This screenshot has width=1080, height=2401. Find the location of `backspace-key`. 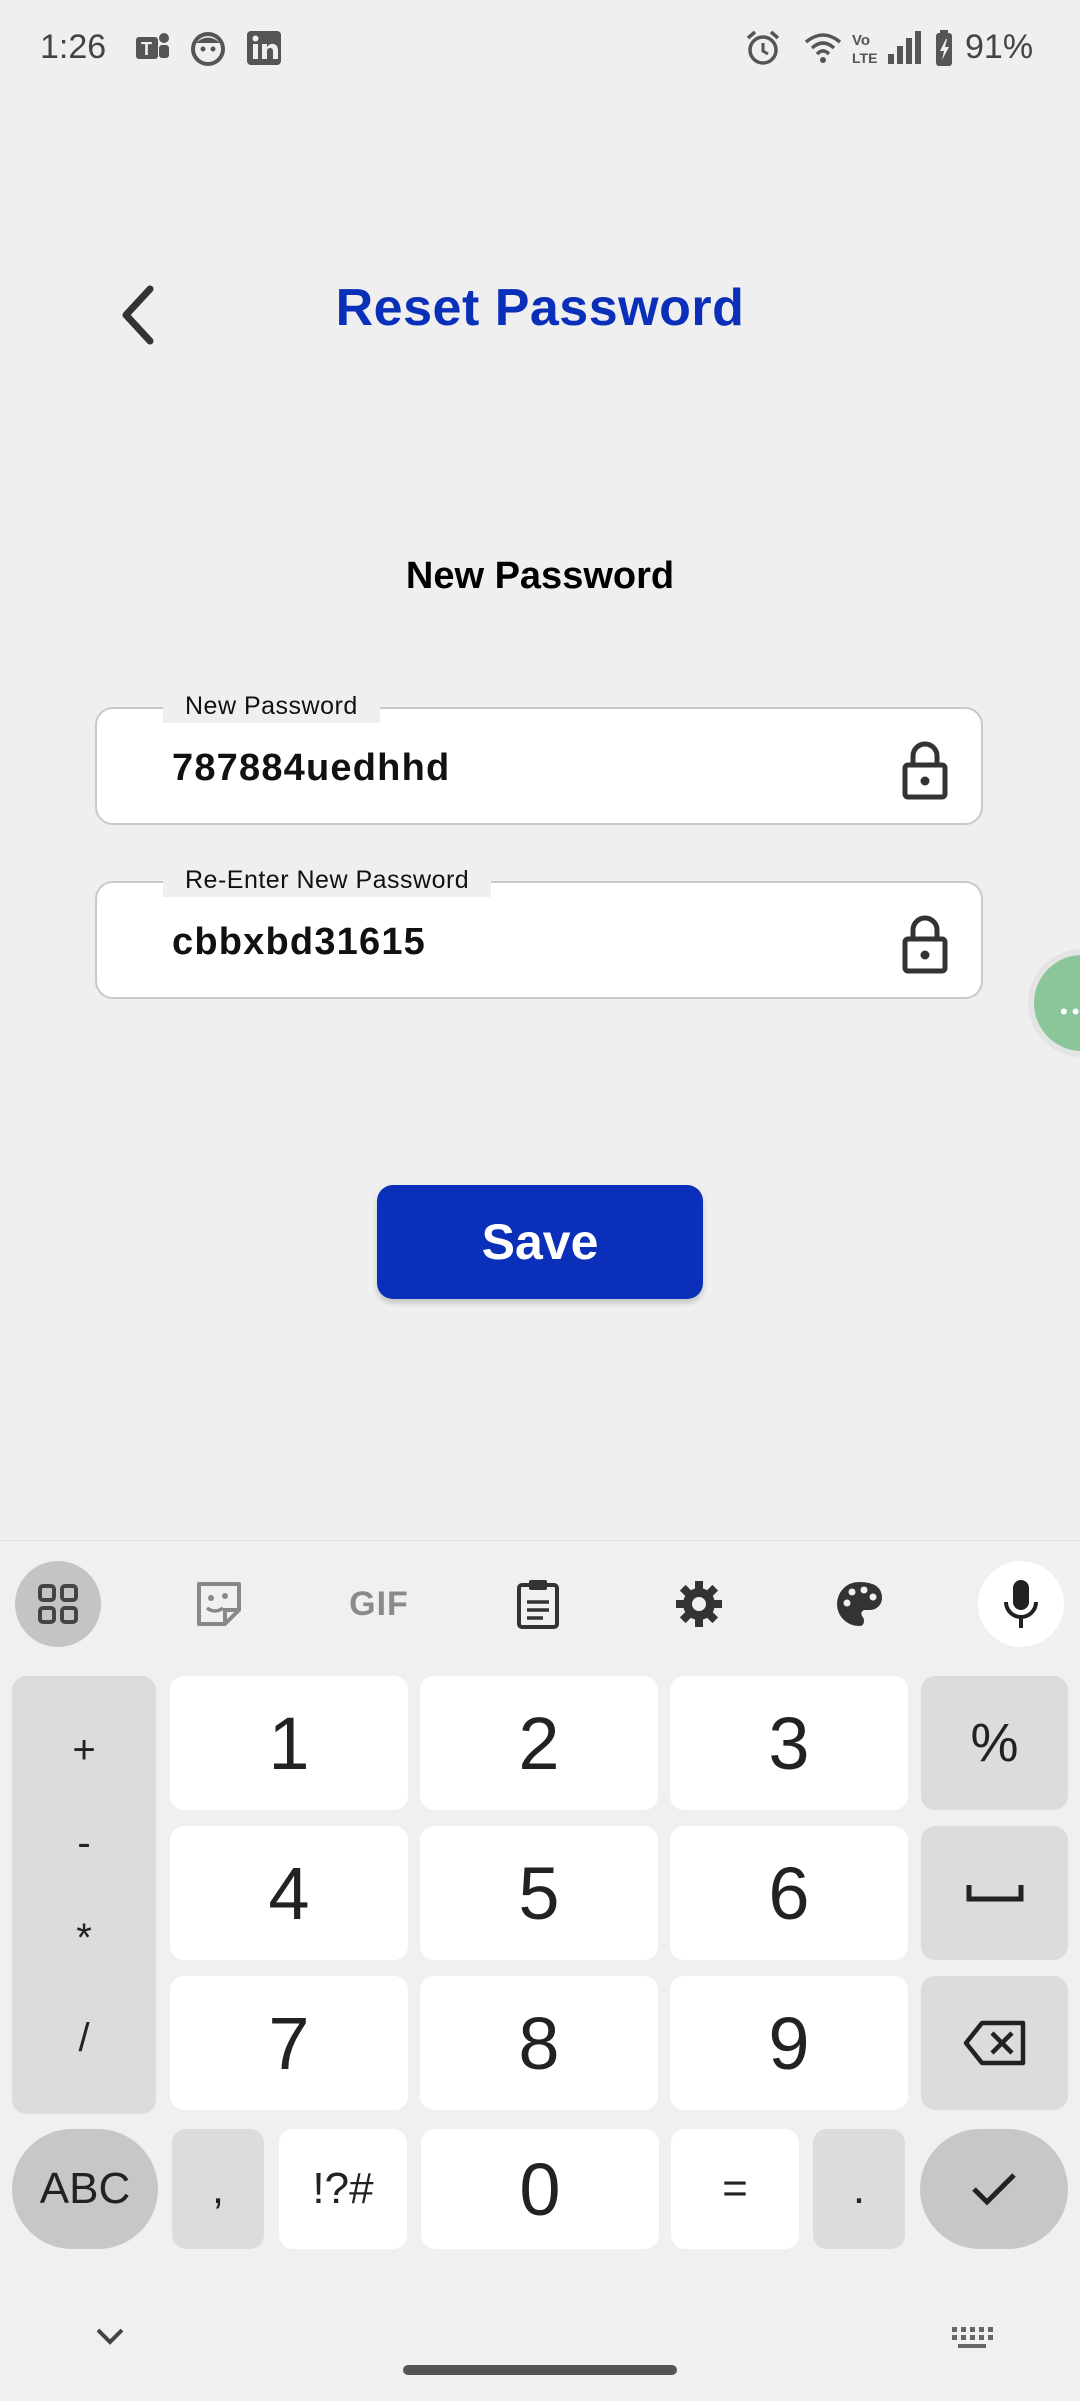

backspace-key is located at coordinates (994, 2043).